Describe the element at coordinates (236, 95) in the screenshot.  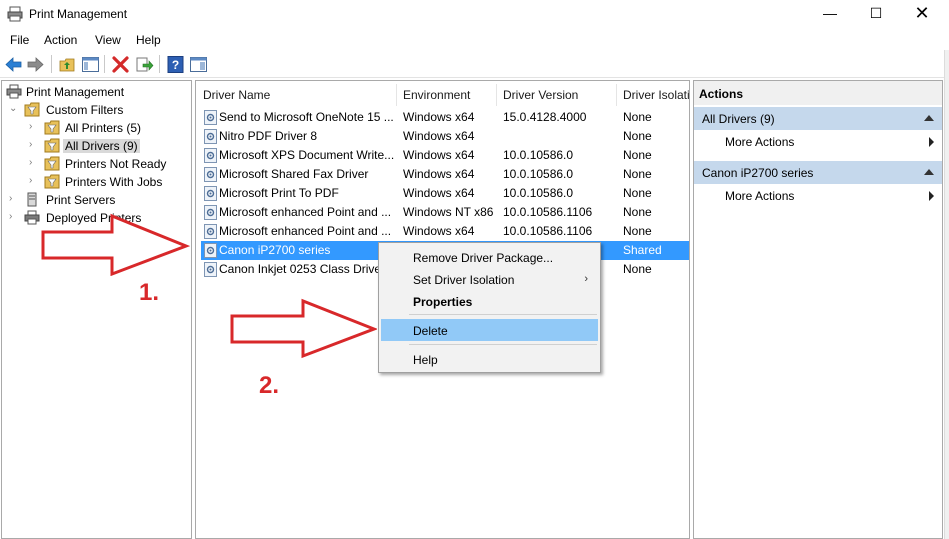
I see `column-header-driver-name: Driver Name` at that location.